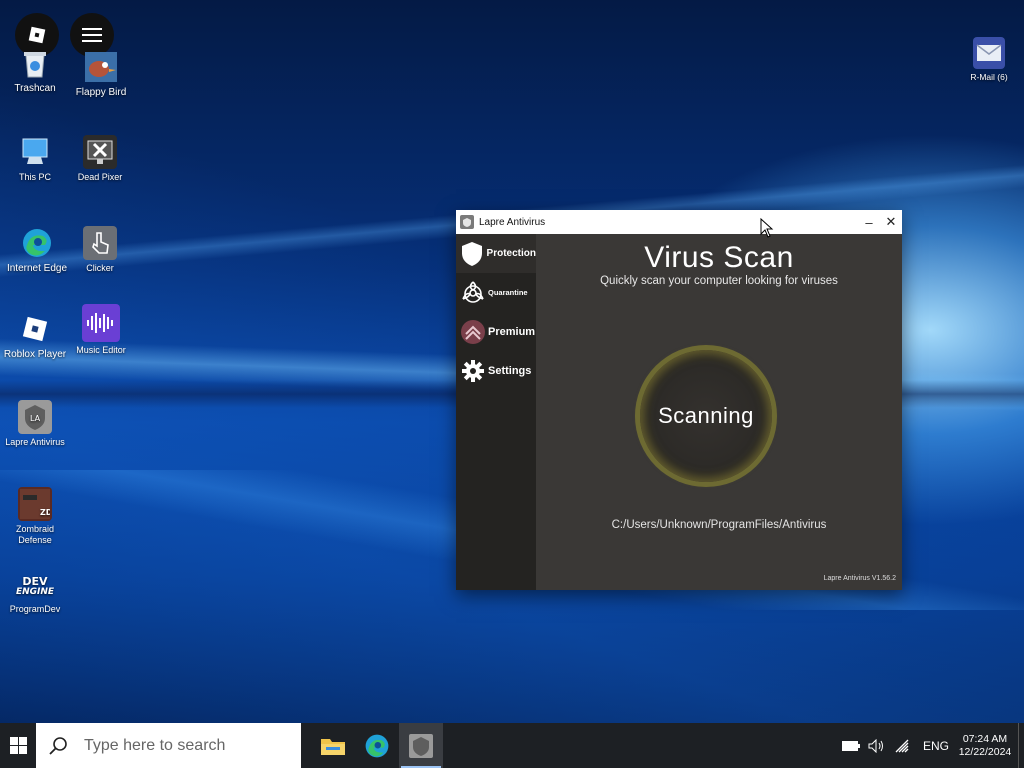 The height and width of the screenshot is (768, 1024). Describe the element at coordinates (37, 35) in the screenshot. I see `roblox-logo-icon` at that location.